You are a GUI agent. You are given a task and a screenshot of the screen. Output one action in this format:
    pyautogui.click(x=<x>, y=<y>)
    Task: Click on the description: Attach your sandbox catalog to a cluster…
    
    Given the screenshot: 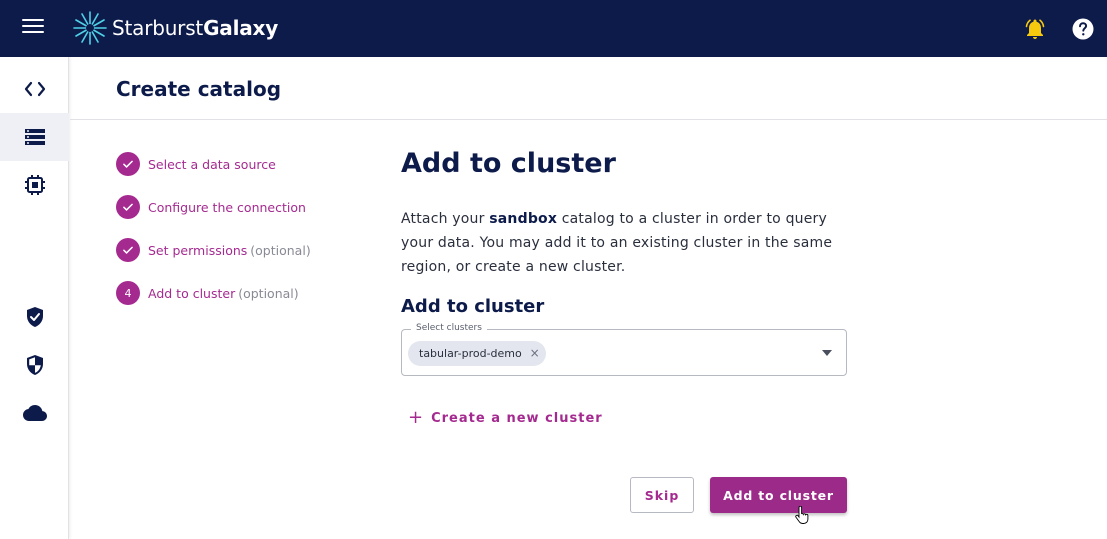 What is the action you would take?
    pyautogui.click(x=626, y=243)
    